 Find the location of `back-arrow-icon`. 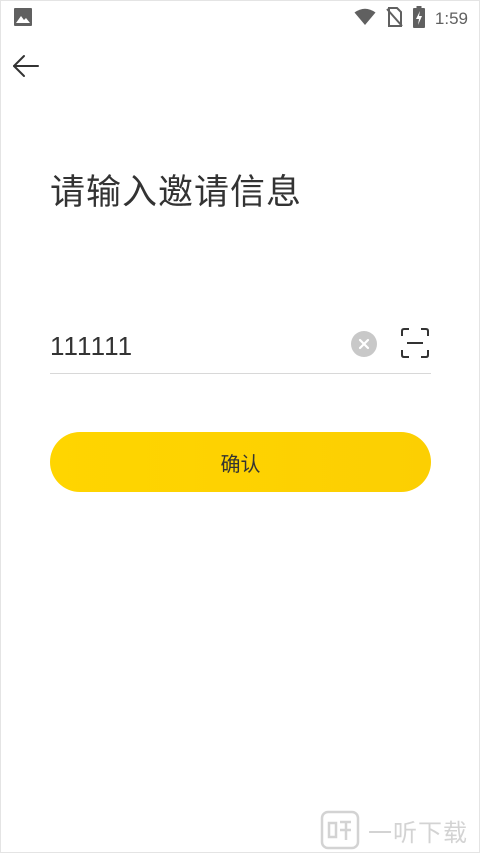

back-arrow-icon is located at coordinates (26, 66).